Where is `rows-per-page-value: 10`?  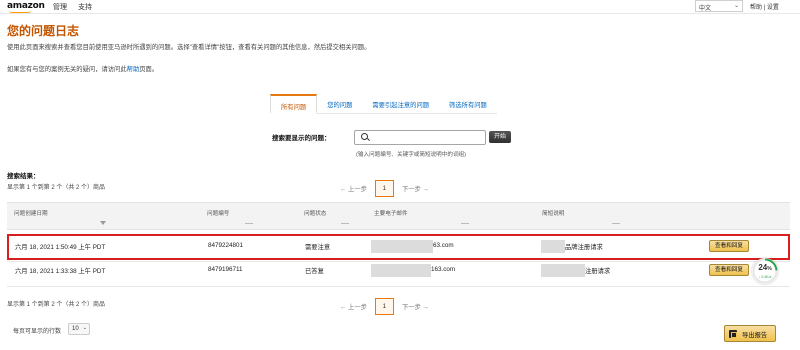 rows-per-page-value: 10 is located at coordinates (75, 329).